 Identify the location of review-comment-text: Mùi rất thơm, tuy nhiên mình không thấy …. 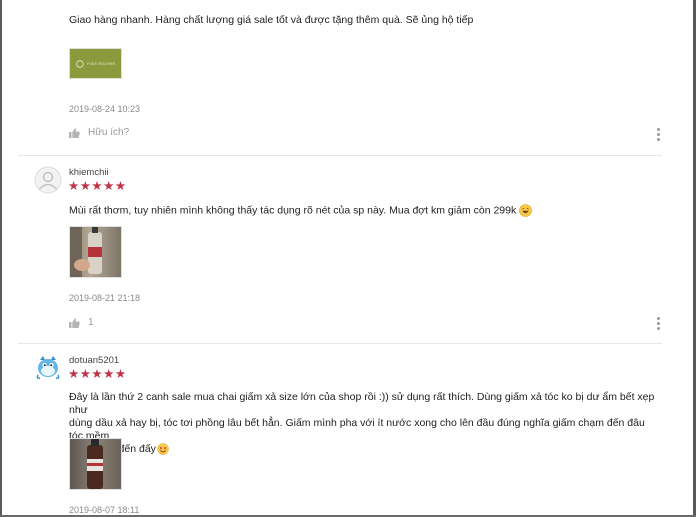
(293, 210).